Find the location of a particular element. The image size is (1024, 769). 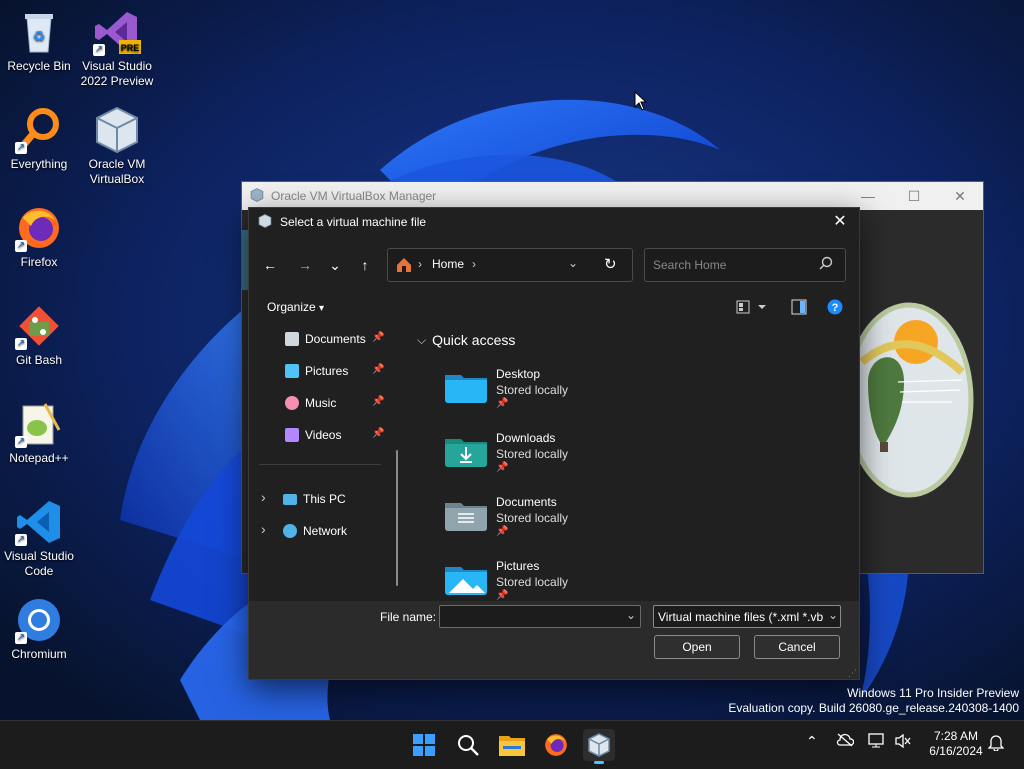

help-icon: ? is located at coordinates (835, 308).